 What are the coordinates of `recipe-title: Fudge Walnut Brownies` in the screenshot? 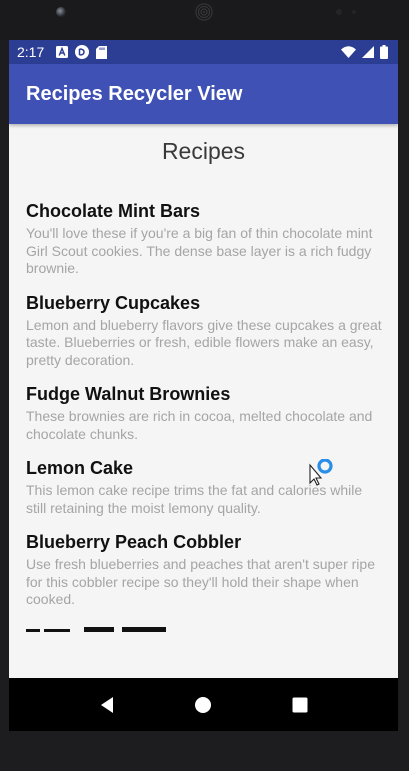 It's located at (128, 394).